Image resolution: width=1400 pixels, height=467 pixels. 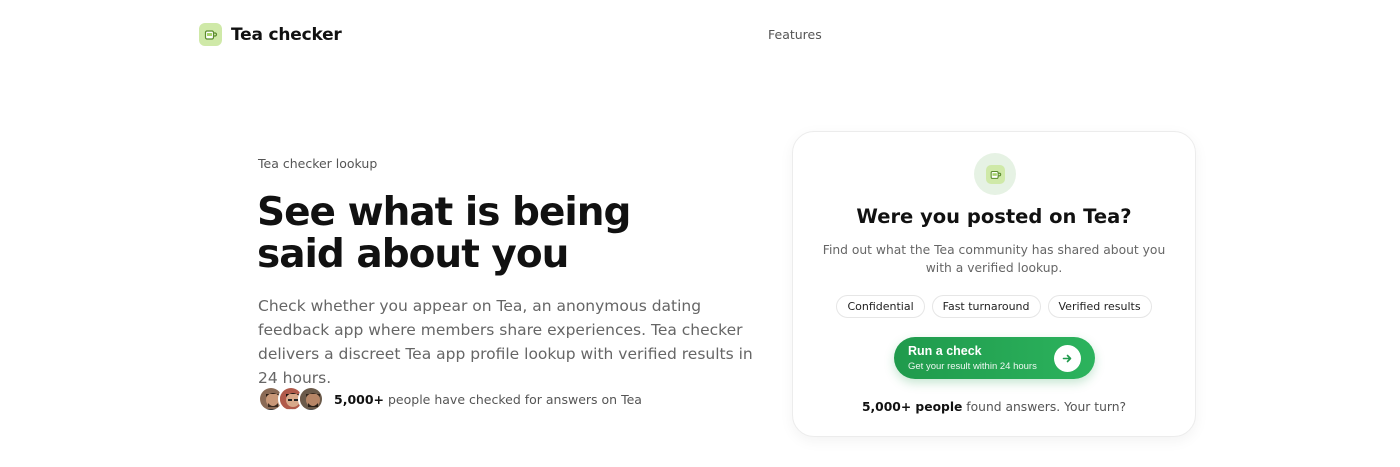 What do you see at coordinates (286, 34) in the screenshot?
I see `brand-name: Tea checker` at bounding box center [286, 34].